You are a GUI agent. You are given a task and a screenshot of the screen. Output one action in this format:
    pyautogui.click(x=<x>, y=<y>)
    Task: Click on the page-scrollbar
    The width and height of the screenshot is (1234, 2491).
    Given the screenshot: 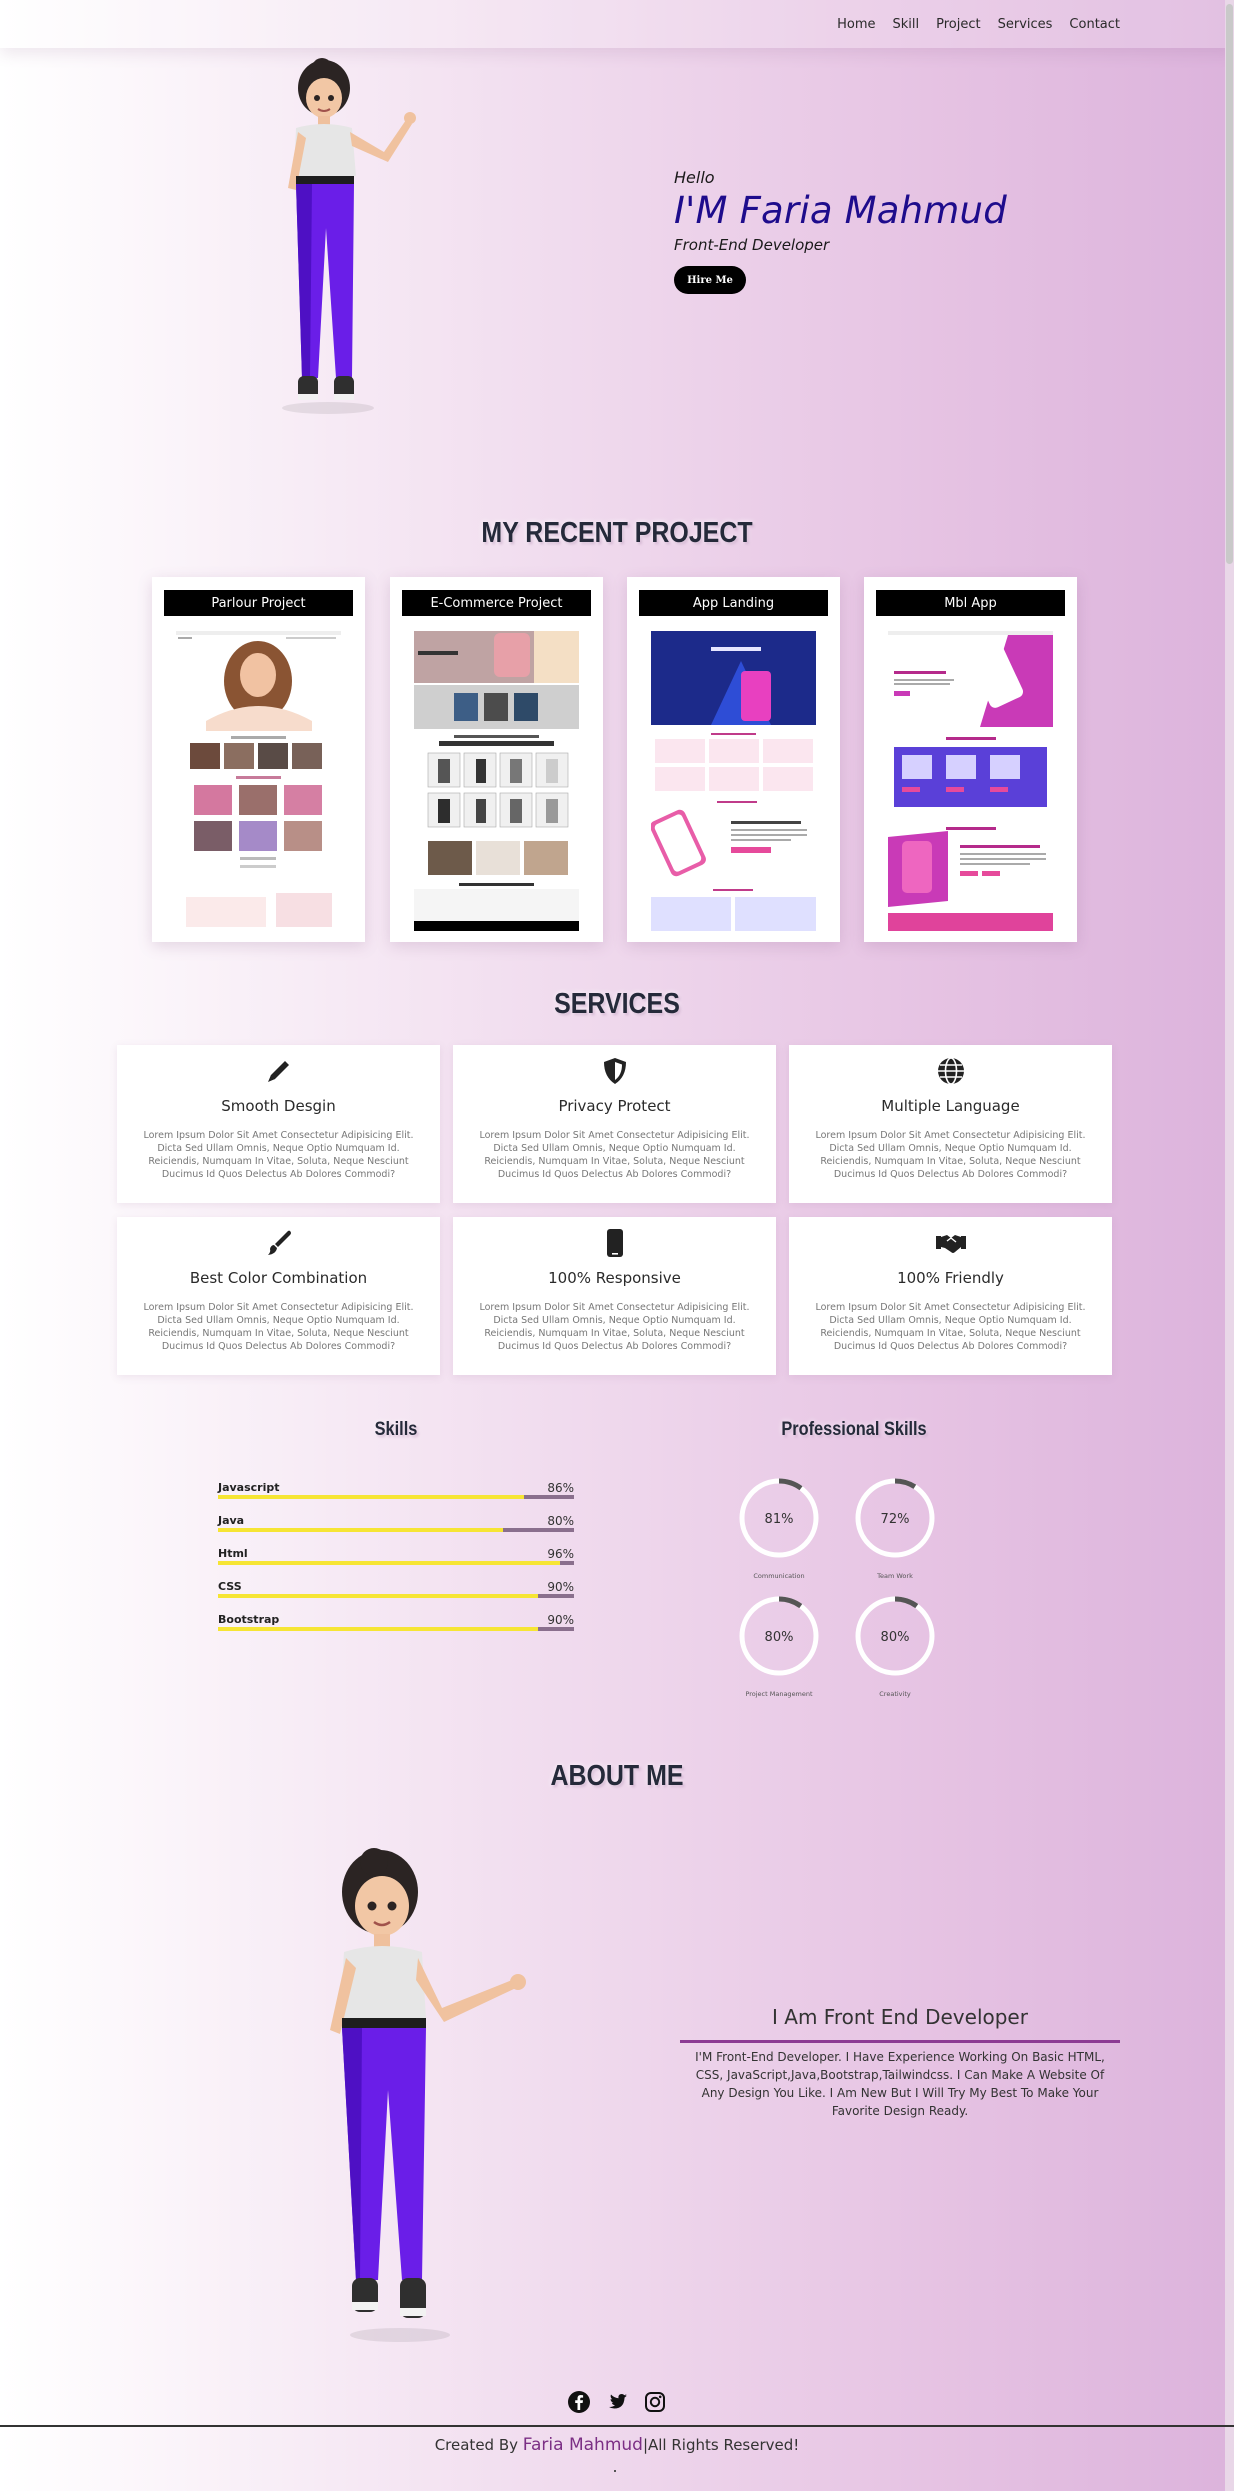 What is the action you would take?
    pyautogui.click(x=1229, y=1245)
    